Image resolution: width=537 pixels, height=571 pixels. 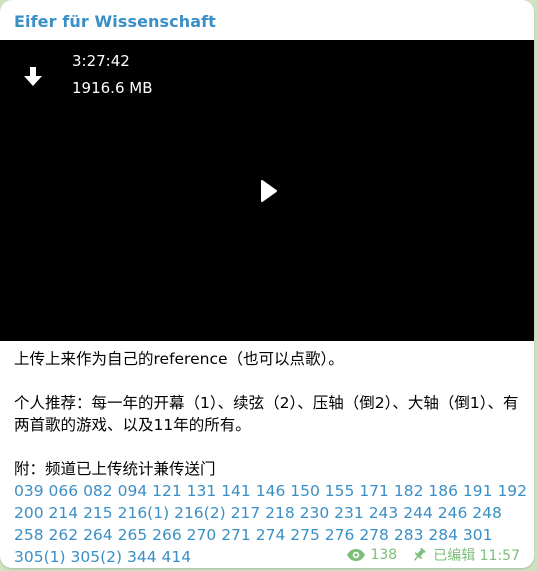 I want to click on caption-line: 附：频道已上传统计兼传送门, so click(x=115, y=469).